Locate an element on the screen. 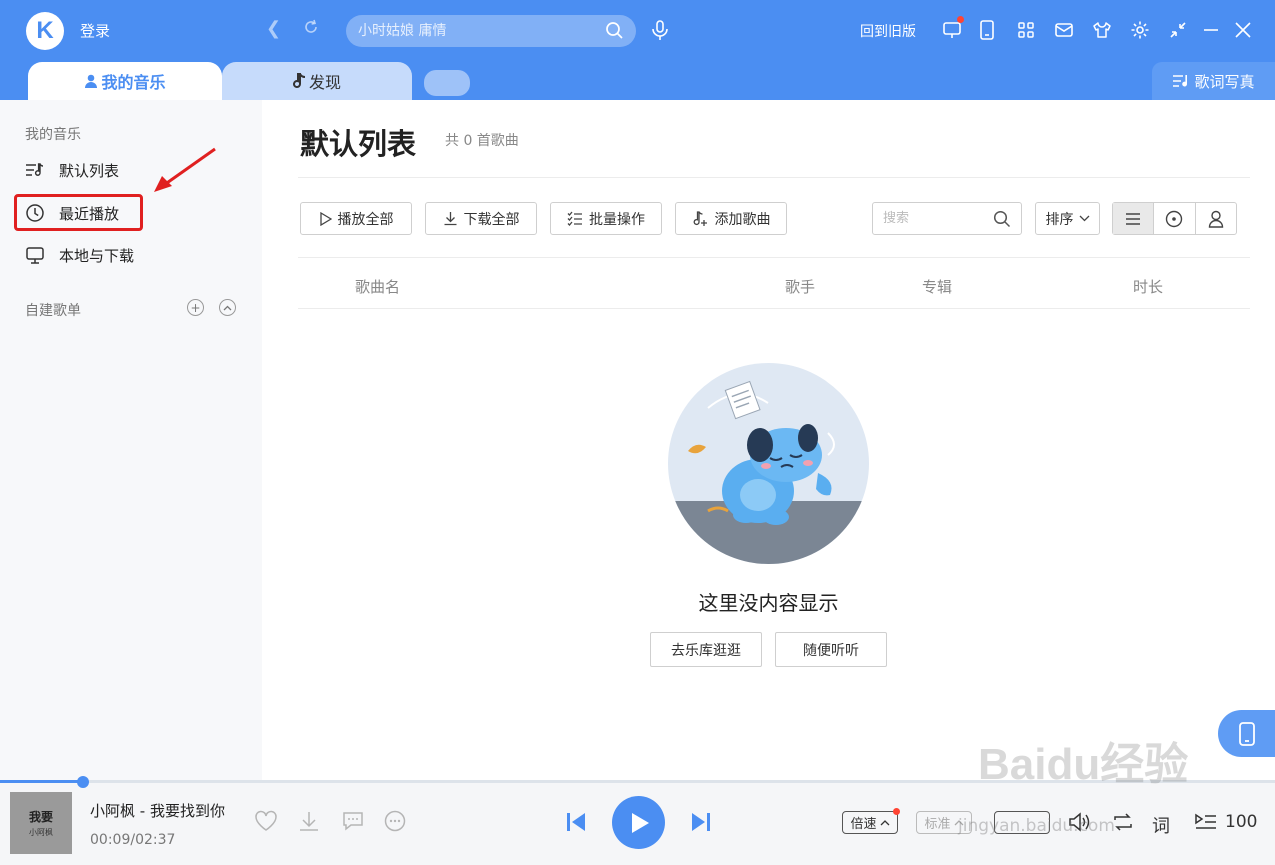 The height and width of the screenshot is (865, 1275). column-album: 专辑 is located at coordinates (937, 287).